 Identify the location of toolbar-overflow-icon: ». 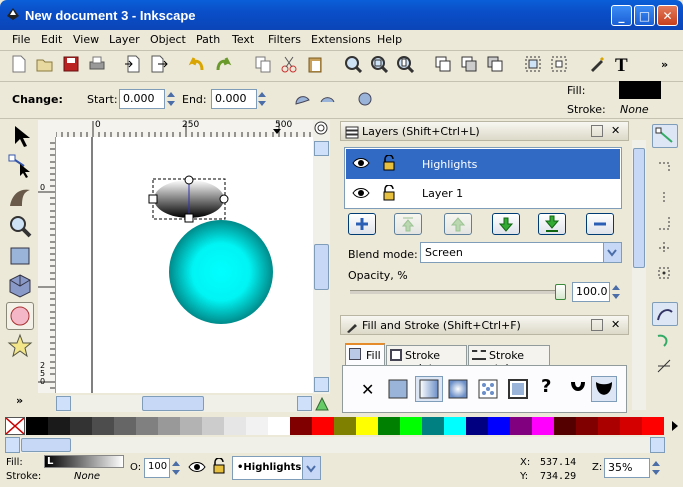
(664, 64).